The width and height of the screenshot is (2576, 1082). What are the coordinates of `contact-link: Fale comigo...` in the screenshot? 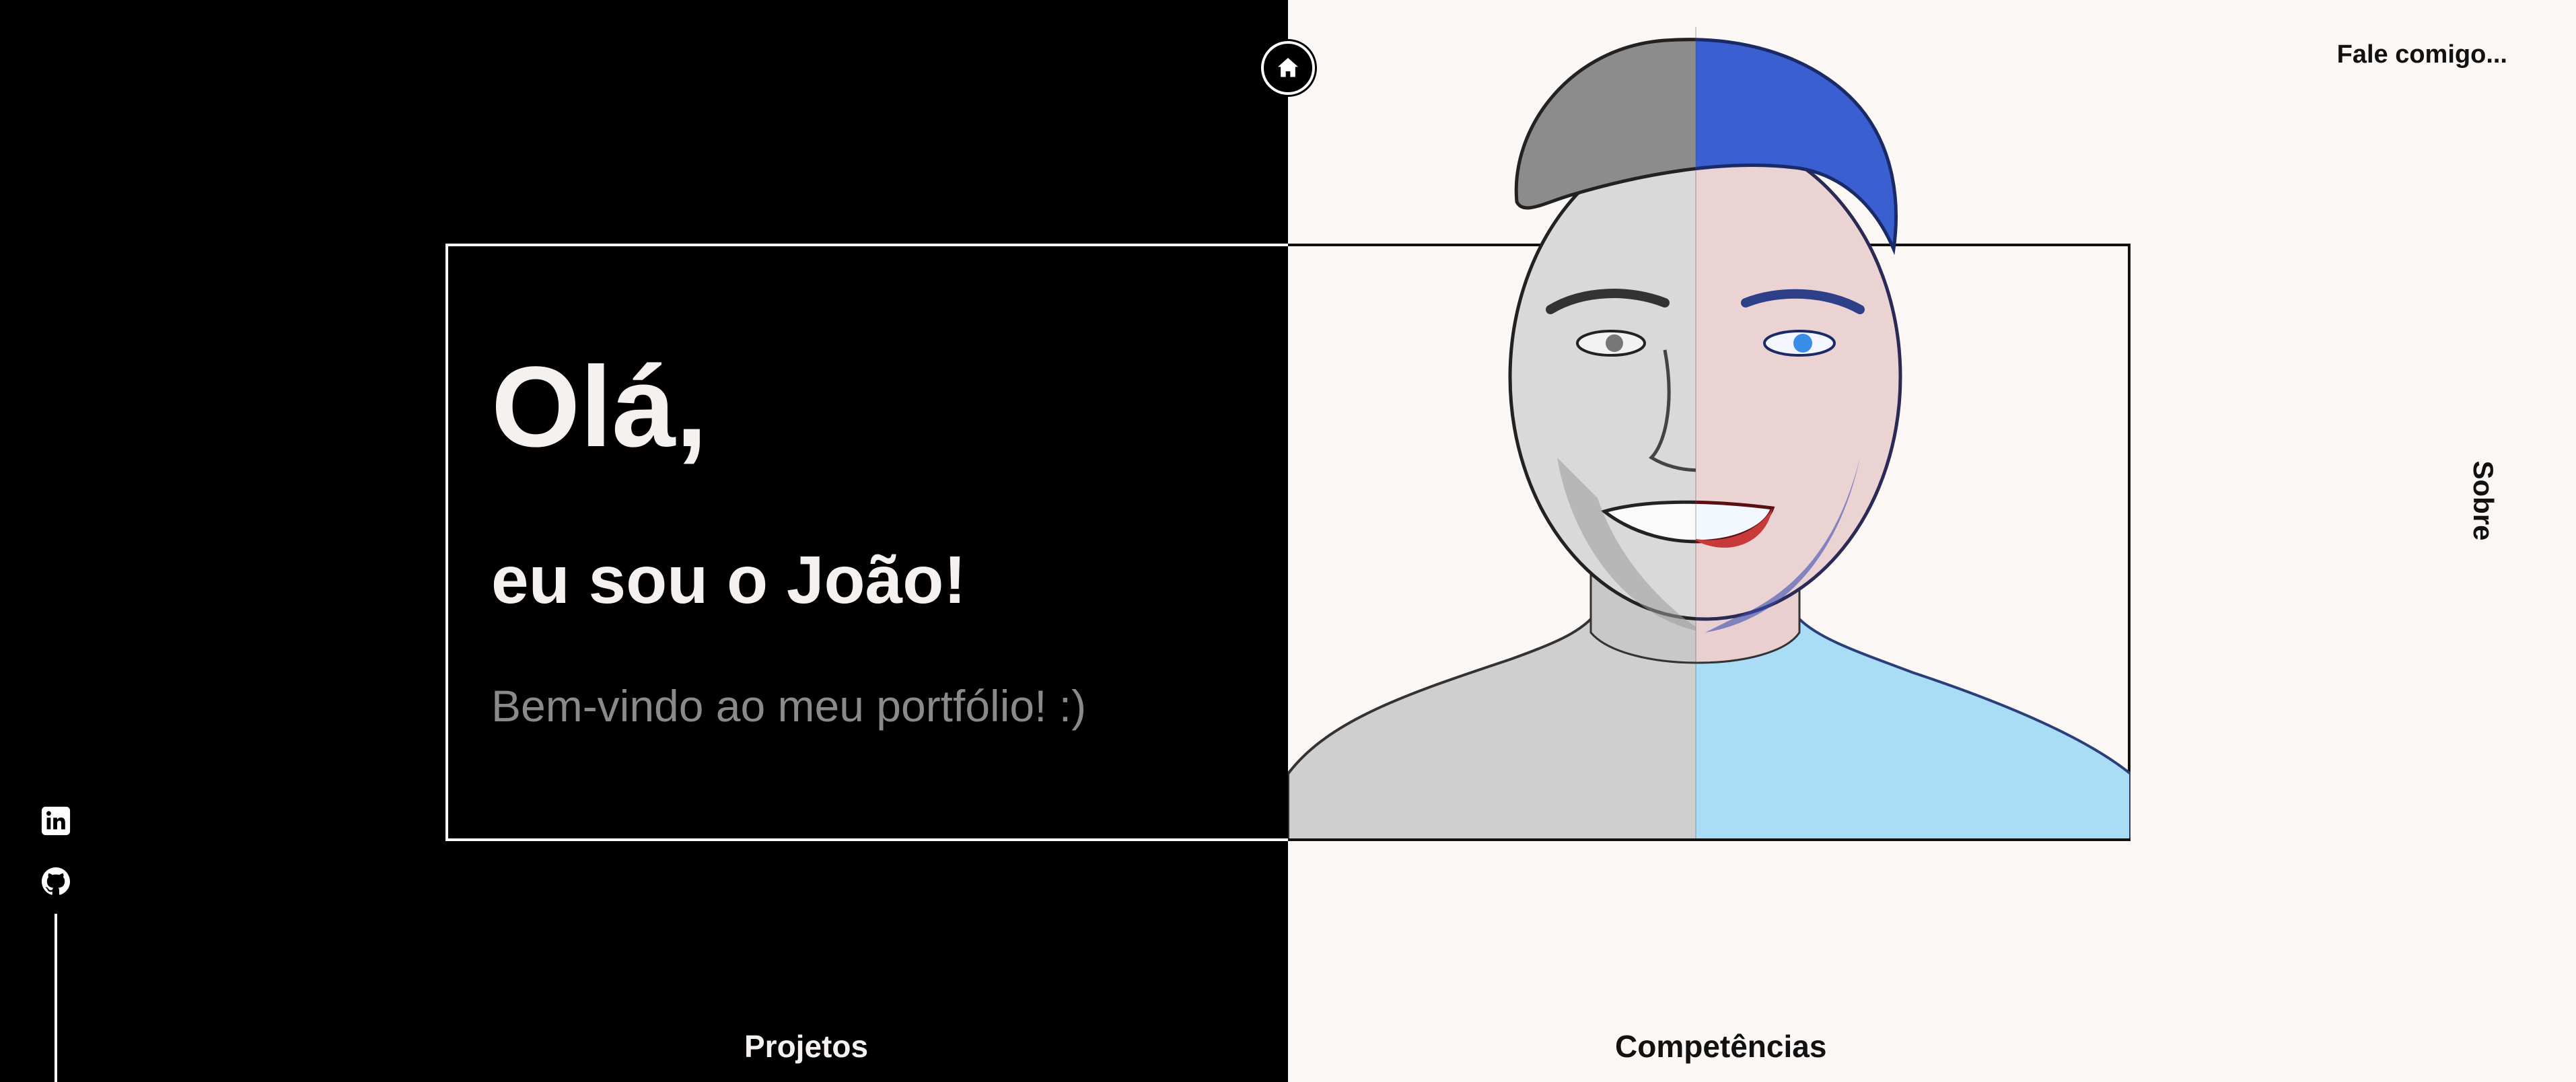 It's located at (2422, 54).